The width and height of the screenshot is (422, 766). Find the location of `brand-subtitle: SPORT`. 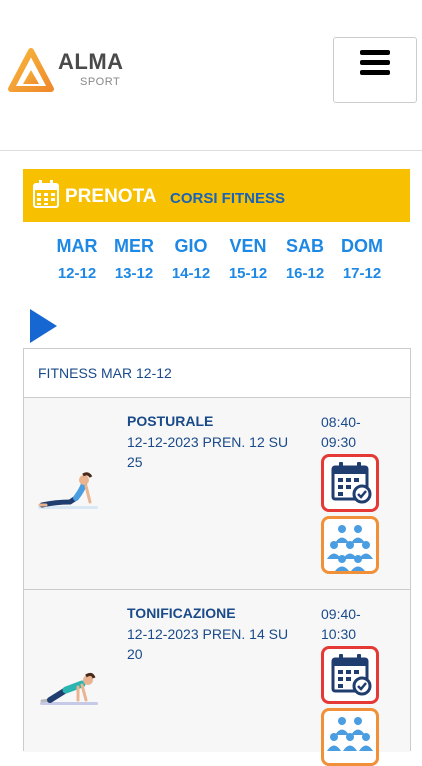

brand-subtitle: SPORT is located at coordinates (100, 82).